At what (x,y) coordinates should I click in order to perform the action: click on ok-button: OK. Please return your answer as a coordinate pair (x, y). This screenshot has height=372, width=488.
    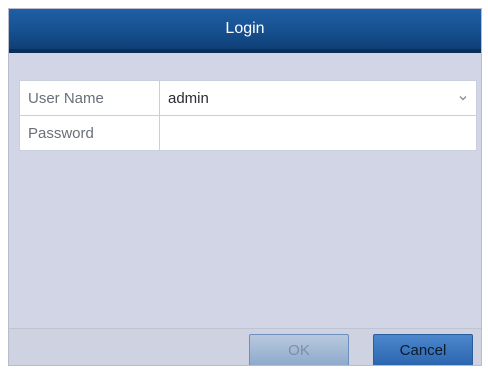
    Looking at the image, I should click on (299, 349).